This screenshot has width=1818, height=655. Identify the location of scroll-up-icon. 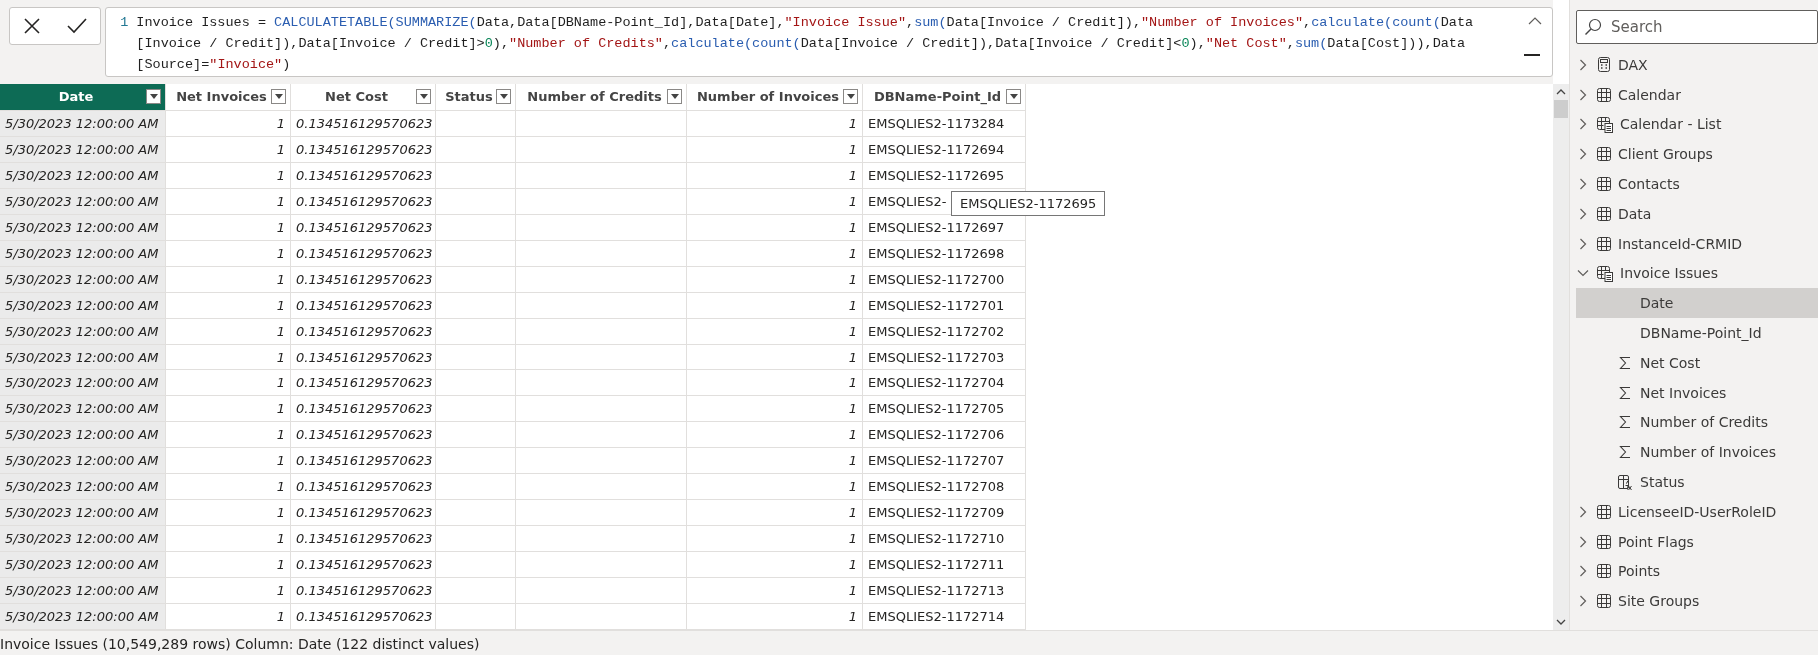
(1561, 92).